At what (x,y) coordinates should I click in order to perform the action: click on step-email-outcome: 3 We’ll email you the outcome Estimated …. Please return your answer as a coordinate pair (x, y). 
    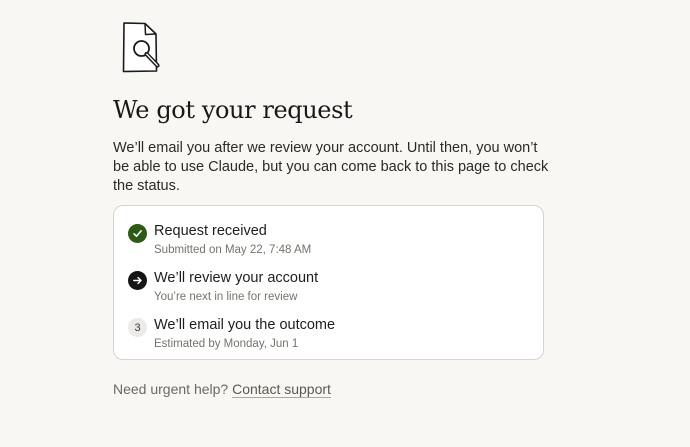
    Looking at the image, I should click on (328, 333).